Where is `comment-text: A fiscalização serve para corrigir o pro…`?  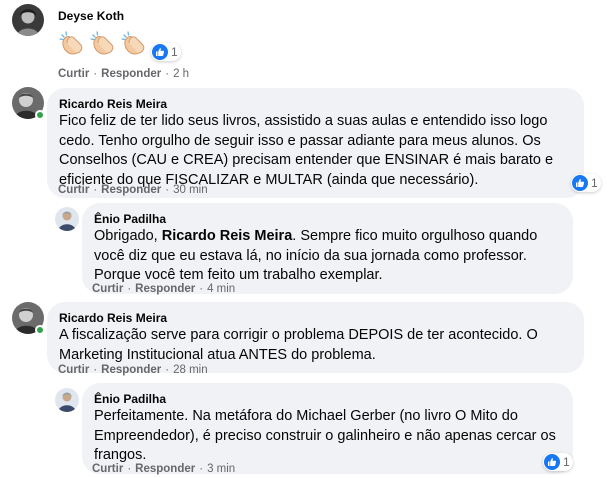 comment-text: A fiscalização serve para corrigir o pro… is located at coordinates (298, 345).